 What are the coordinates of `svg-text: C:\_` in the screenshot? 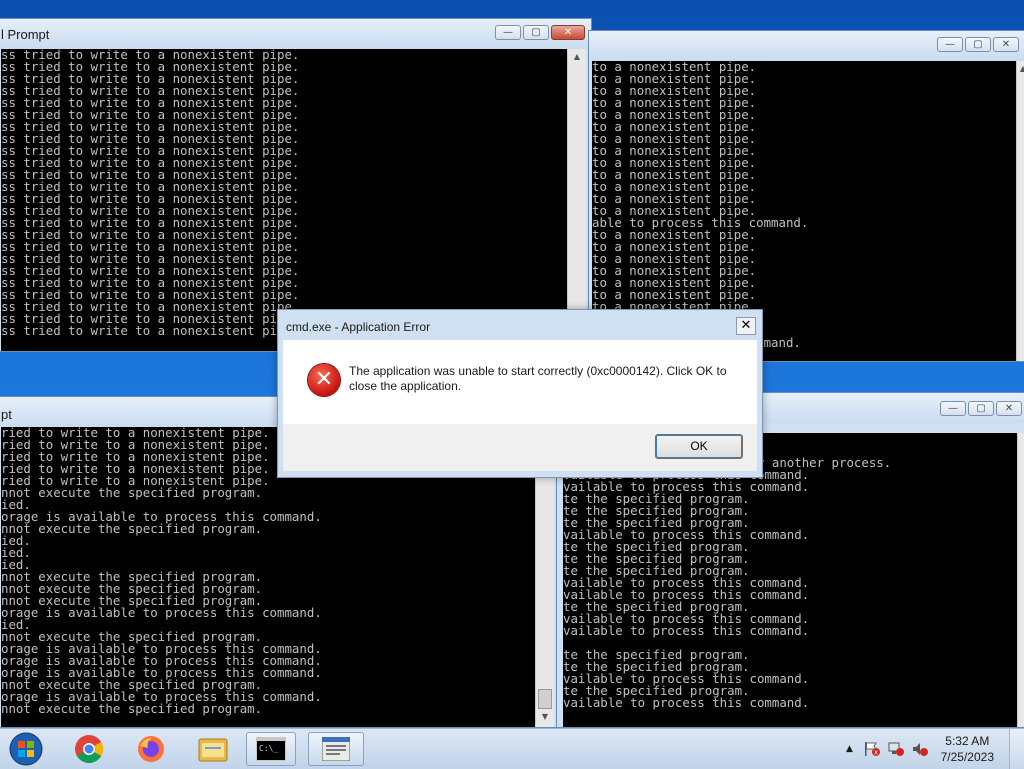 It's located at (268, 748).